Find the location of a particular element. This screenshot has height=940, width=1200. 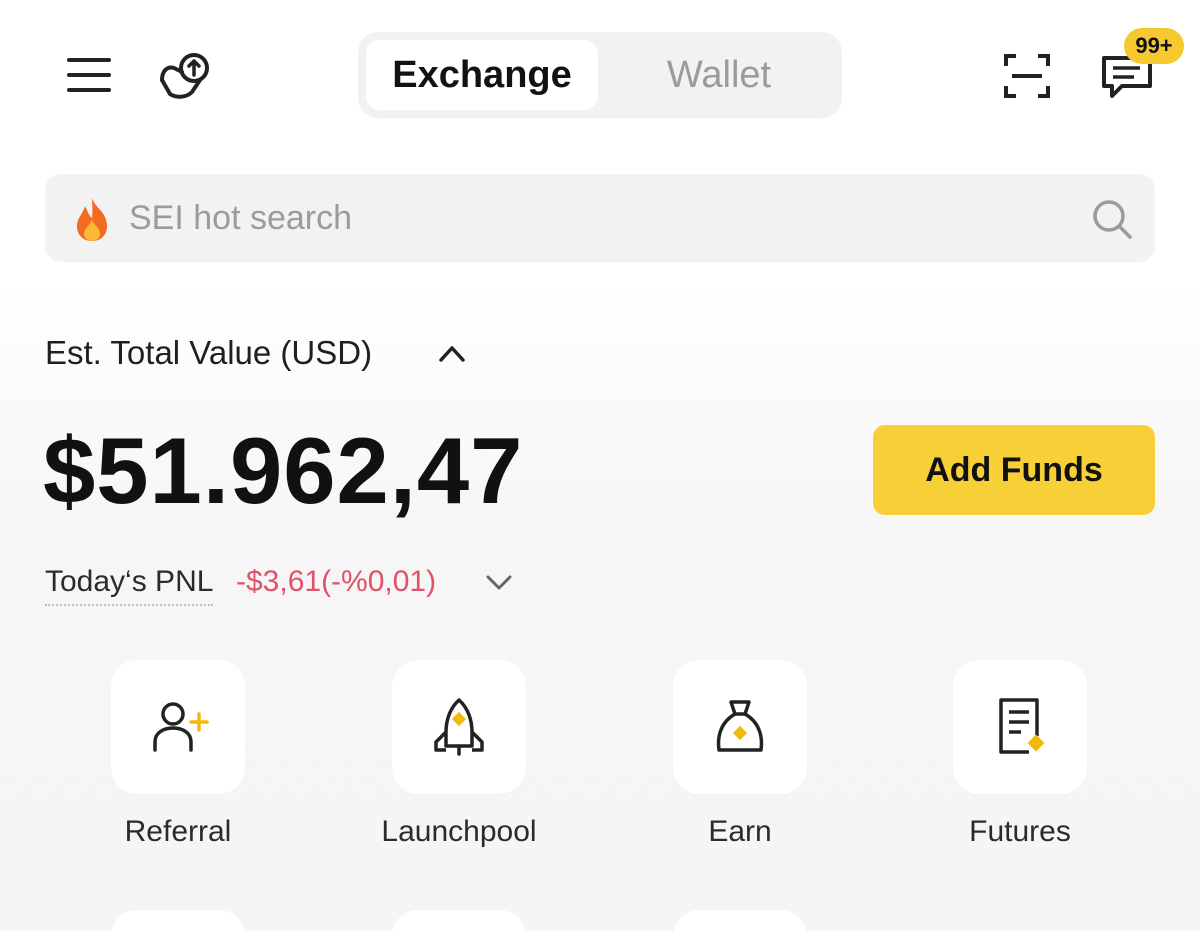

shortcut-launchpool is located at coordinates (459, 727).